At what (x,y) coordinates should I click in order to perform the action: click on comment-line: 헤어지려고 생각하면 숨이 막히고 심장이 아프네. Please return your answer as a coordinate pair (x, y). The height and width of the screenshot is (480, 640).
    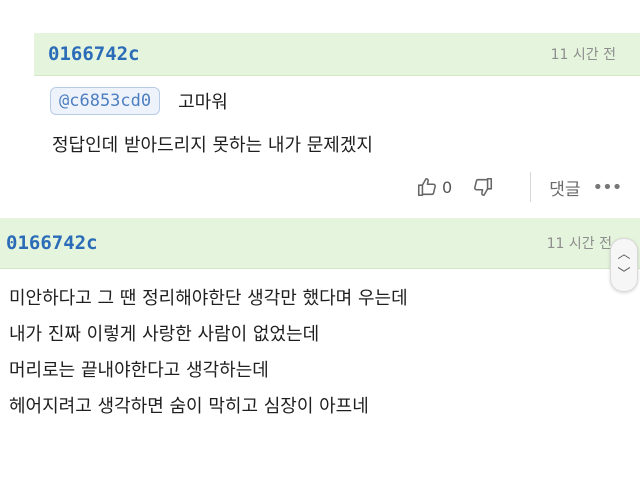
    Looking at the image, I should click on (189, 406).